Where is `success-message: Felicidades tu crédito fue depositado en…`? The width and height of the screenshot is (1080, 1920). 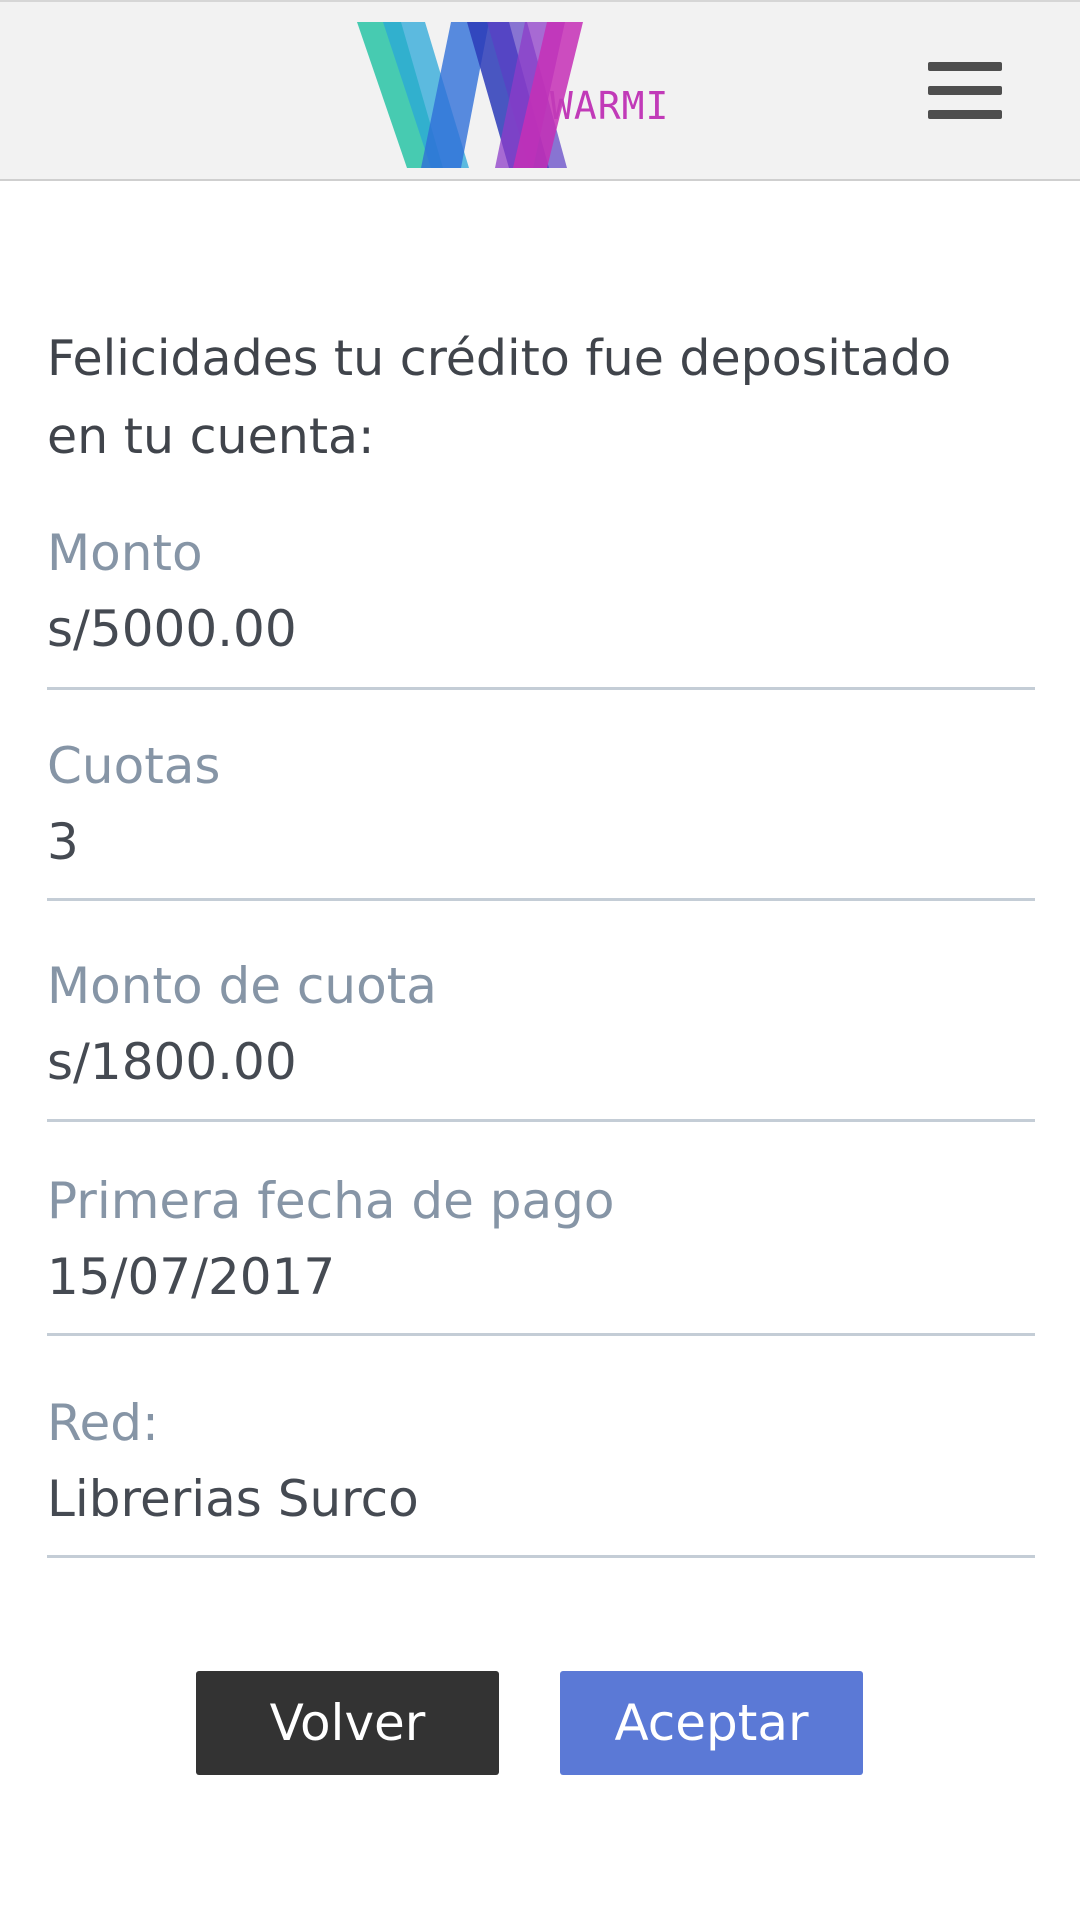 success-message: Felicidades tu crédito fue depositado en… is located at coordinates (499, 397).